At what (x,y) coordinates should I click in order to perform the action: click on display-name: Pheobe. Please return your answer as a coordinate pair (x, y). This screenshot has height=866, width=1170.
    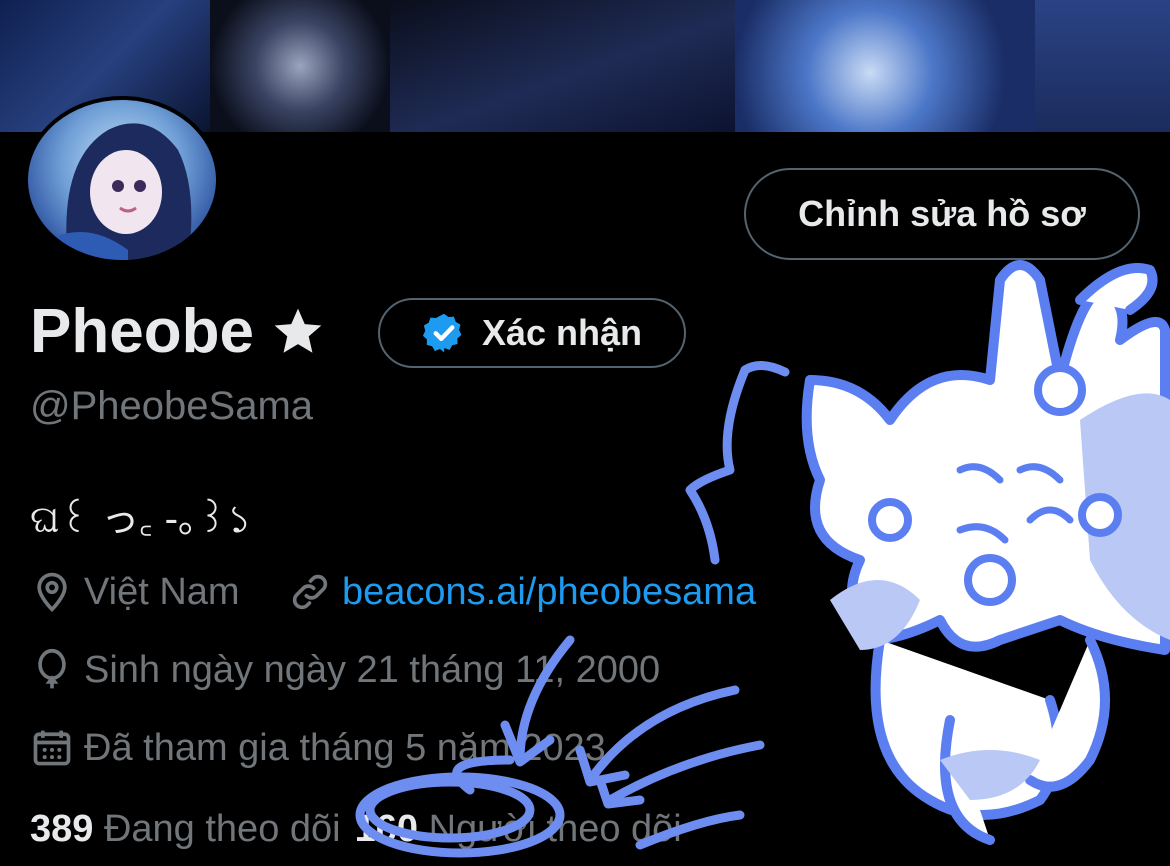
    Looking at the image, I should click on (142, 331).